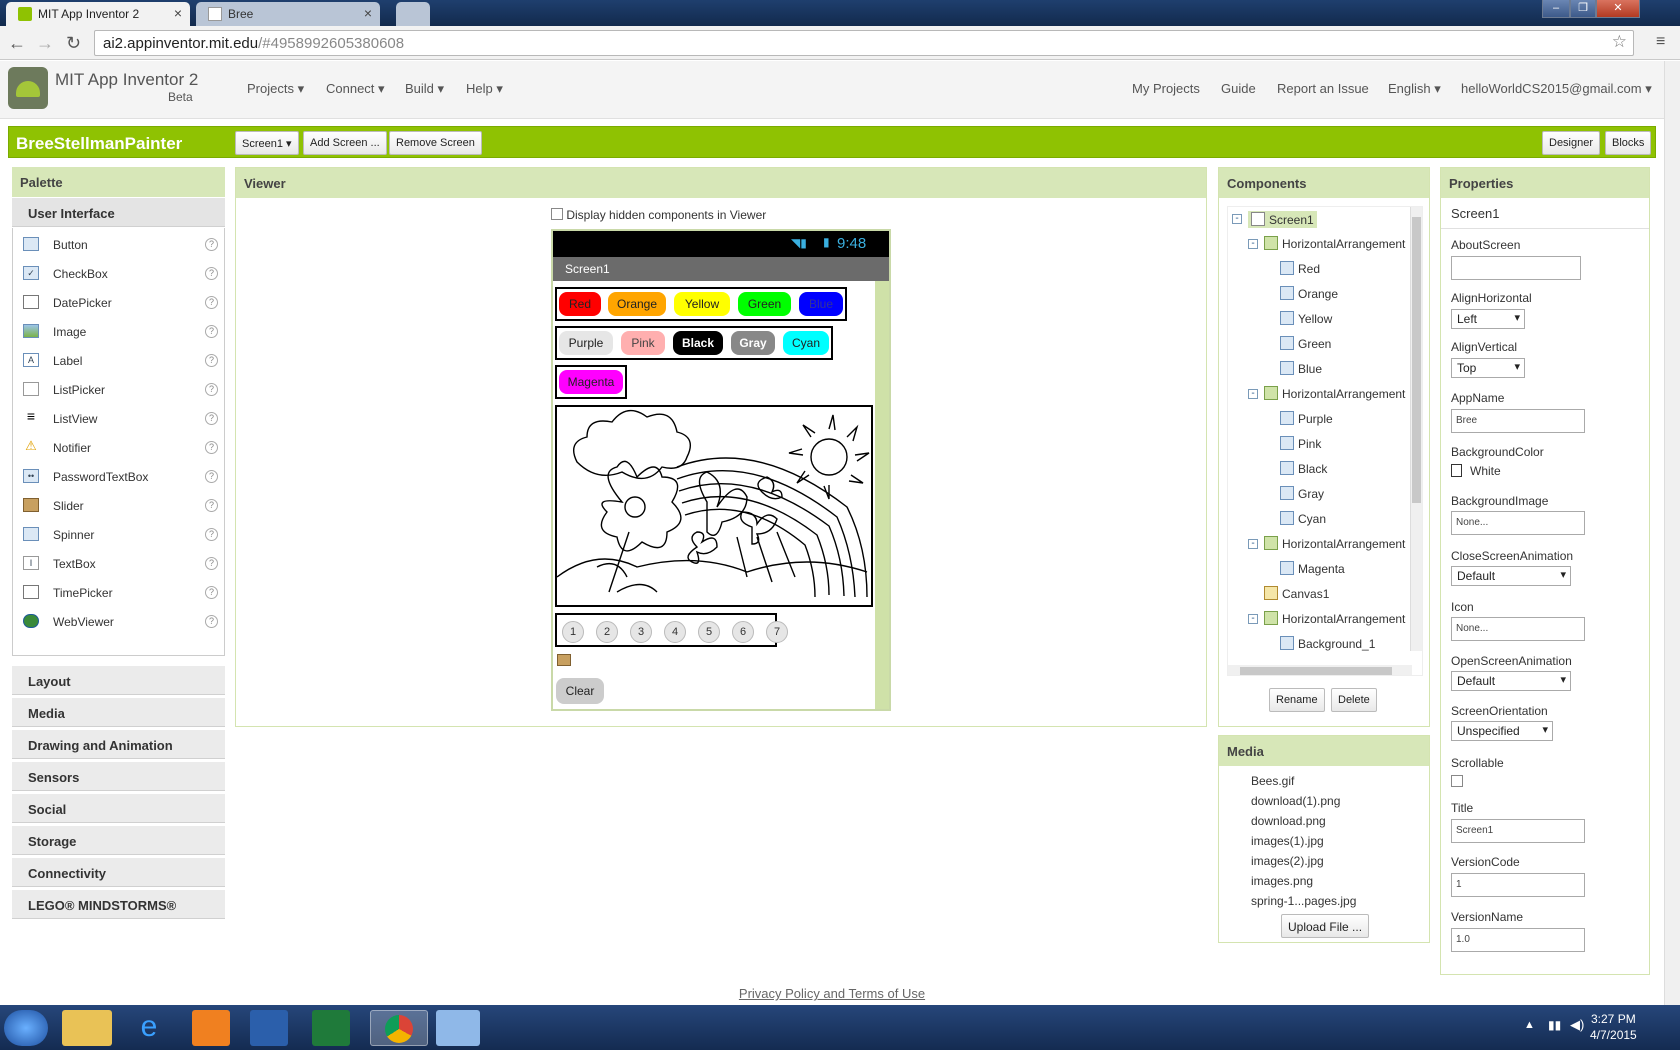 Image resolution: width=1680 pixels, height=1050 pixels. What do you see at coordinates (1619, 42) in the screenshot?
I see `bookmark-star-icon: ☆` at bounding box center [1619, 42].